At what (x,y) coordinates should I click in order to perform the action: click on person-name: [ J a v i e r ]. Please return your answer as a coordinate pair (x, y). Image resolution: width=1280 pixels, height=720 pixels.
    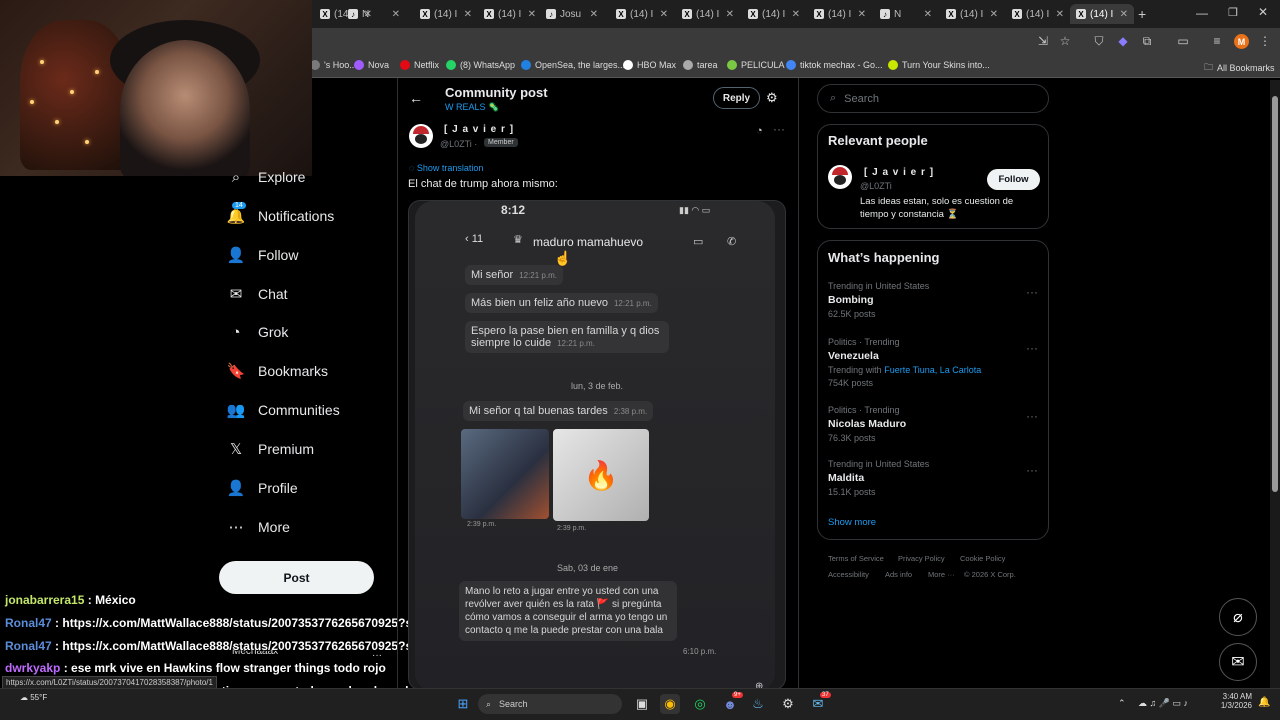
    Looking at the image, I should click on (899, 172).